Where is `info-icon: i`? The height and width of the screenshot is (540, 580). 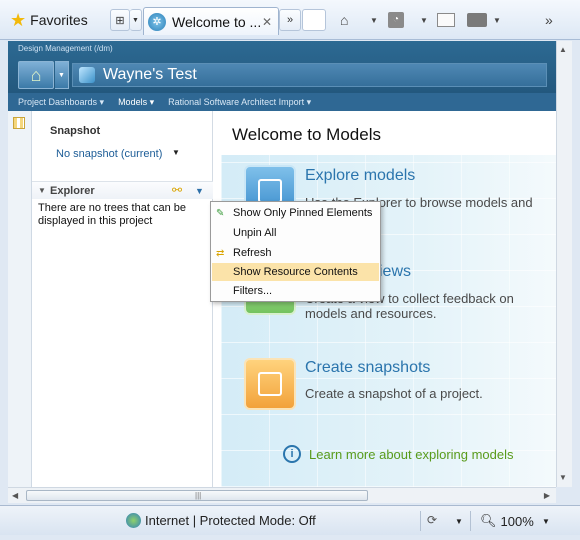
info-icon: i is located at coordinates (292, 454).